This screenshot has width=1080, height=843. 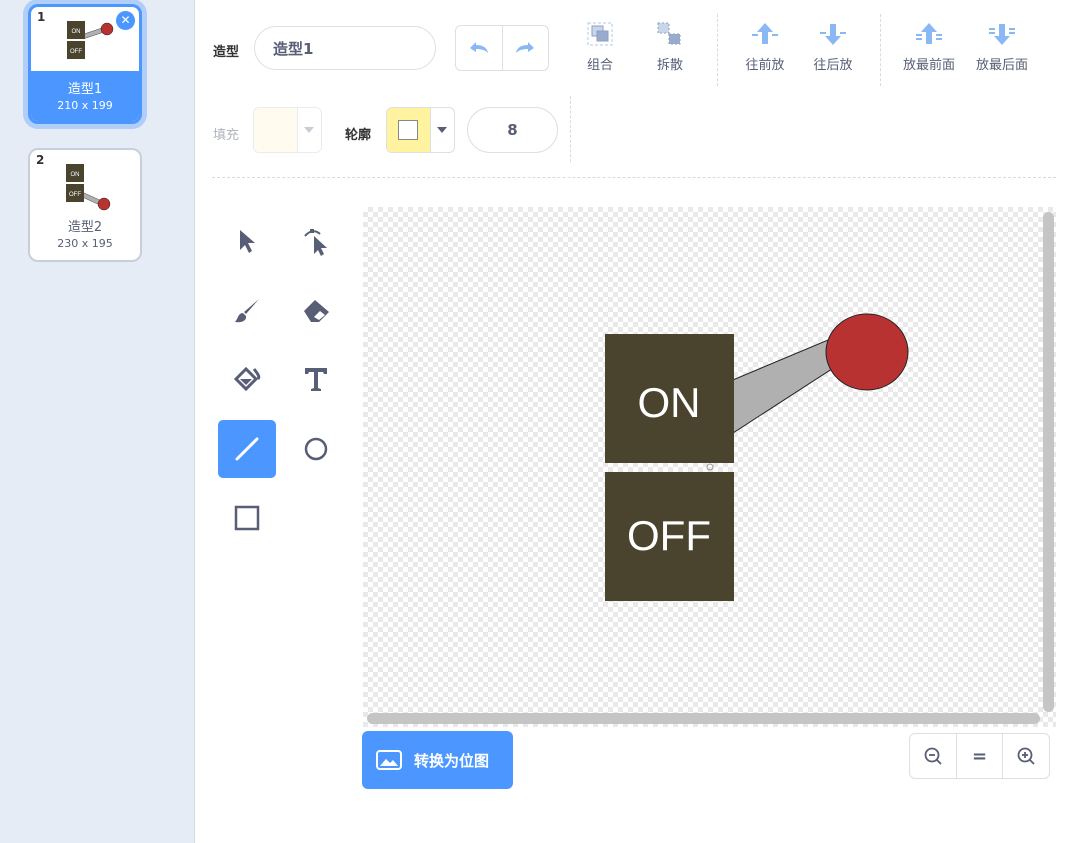 What do you see at coordinates (599, 65) in the screenshot?
I see `group-label: 组合` at bounding box center [599, 65].